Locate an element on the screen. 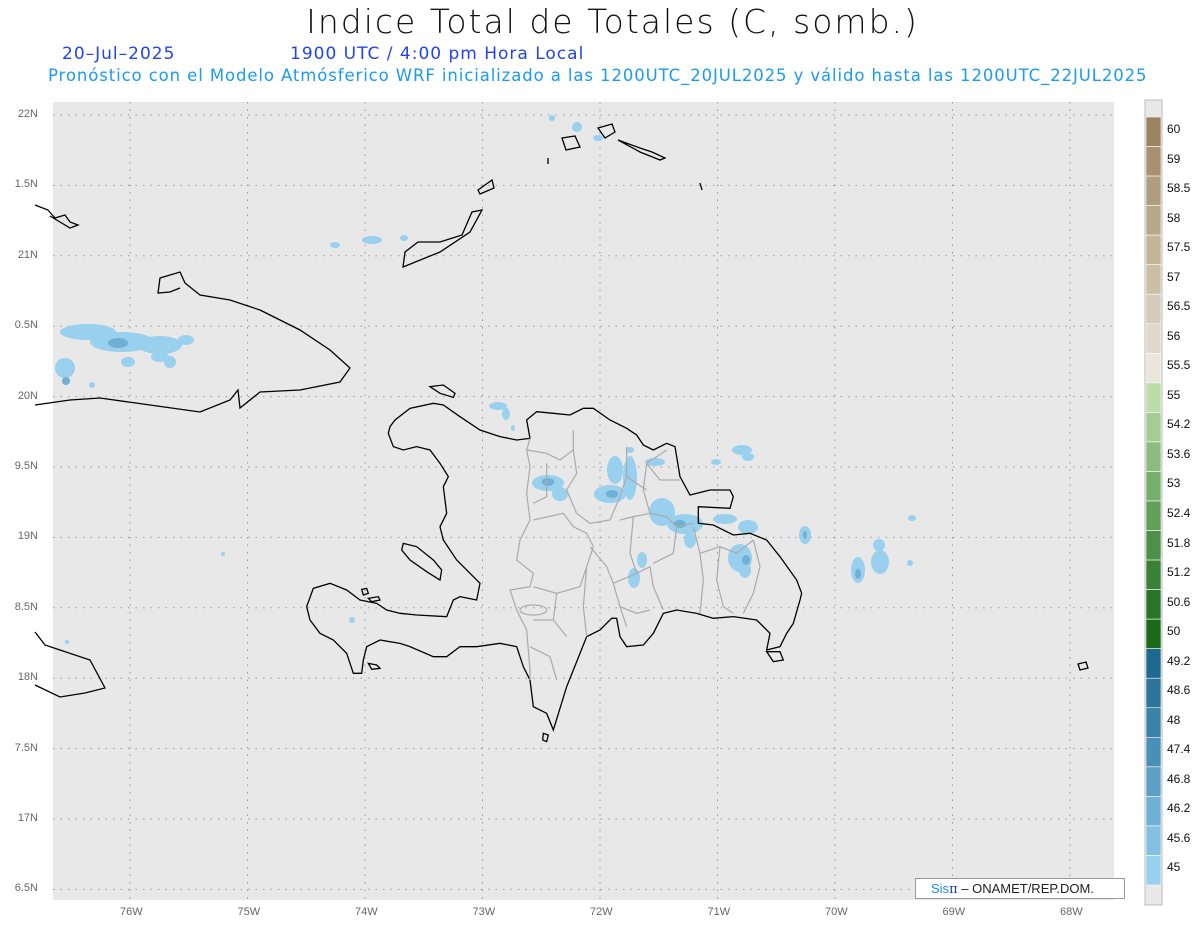 This screenshot has width=1200, height=927. lat-tick-label: 6.5N is located at coordinates (26, 888).